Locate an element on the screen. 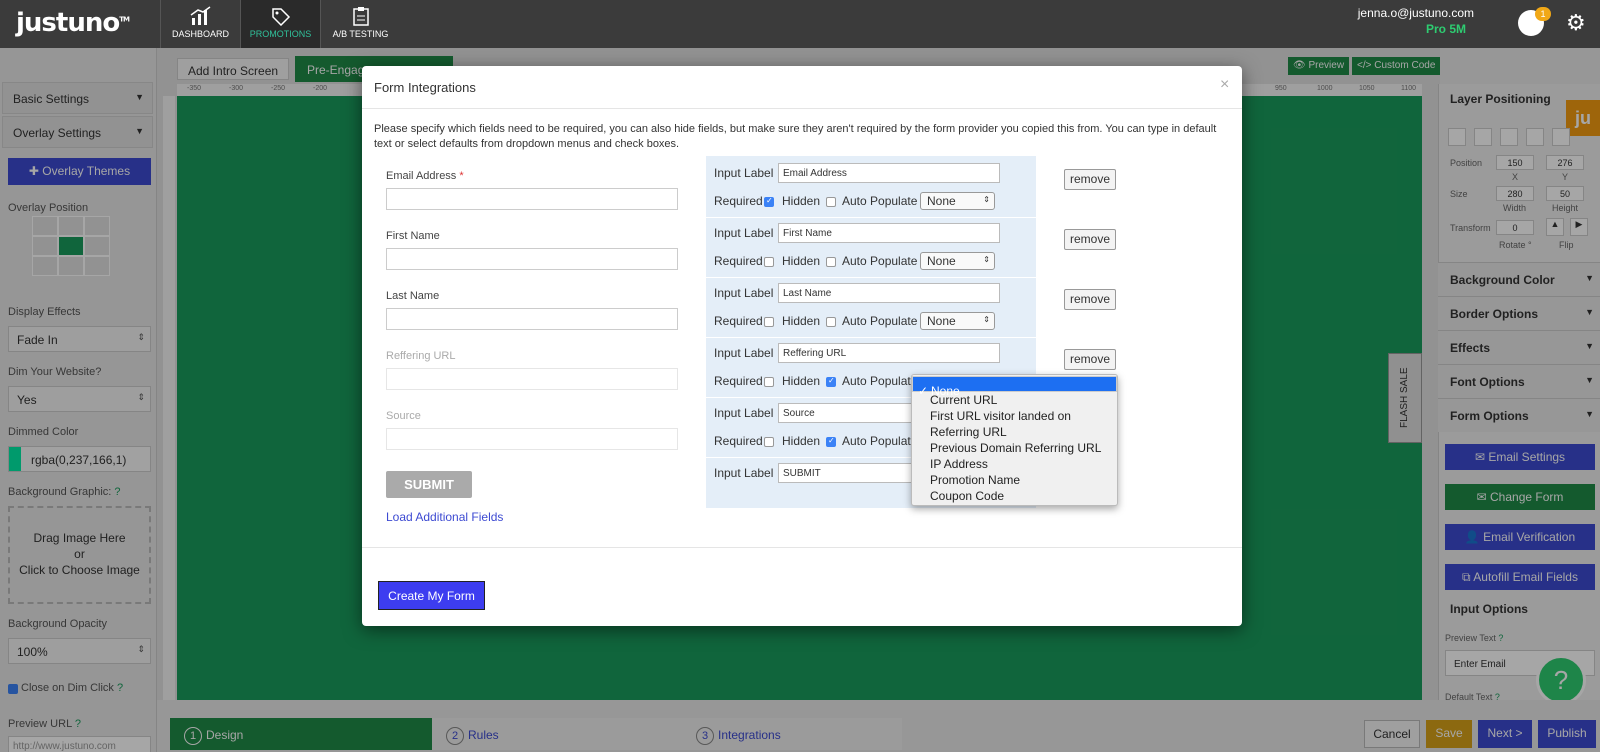 This screenshot has height=752, width=1600. justuno-logo: justunoTM is located at coordinates (73, 23).